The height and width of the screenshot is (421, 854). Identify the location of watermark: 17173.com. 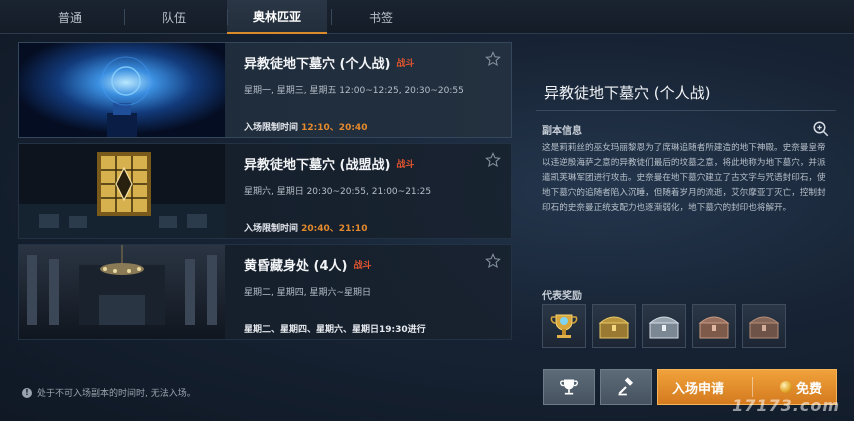
(786, 405).